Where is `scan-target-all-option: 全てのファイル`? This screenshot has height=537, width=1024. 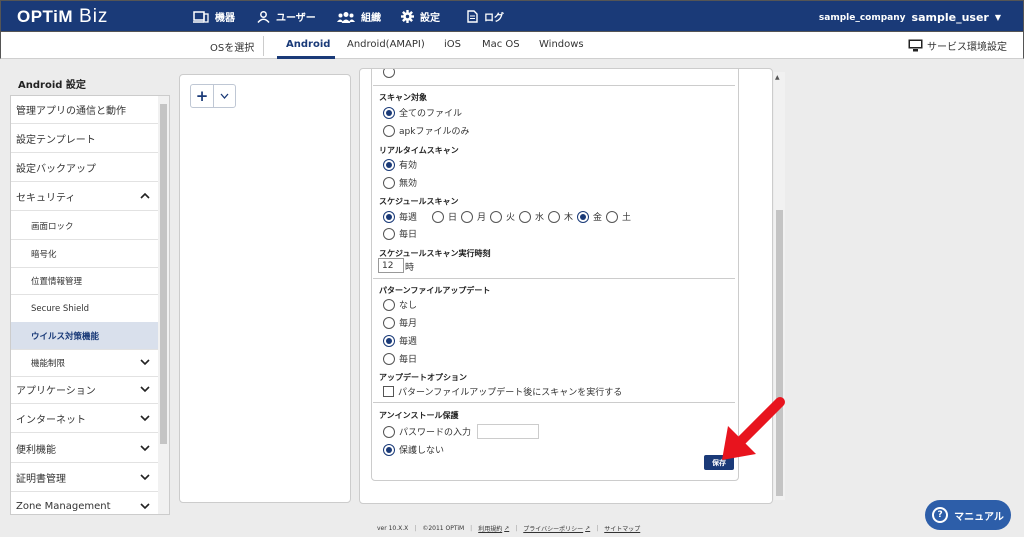
scan-target-all-option: 全てのファイル is located at coordinates (422, 112).